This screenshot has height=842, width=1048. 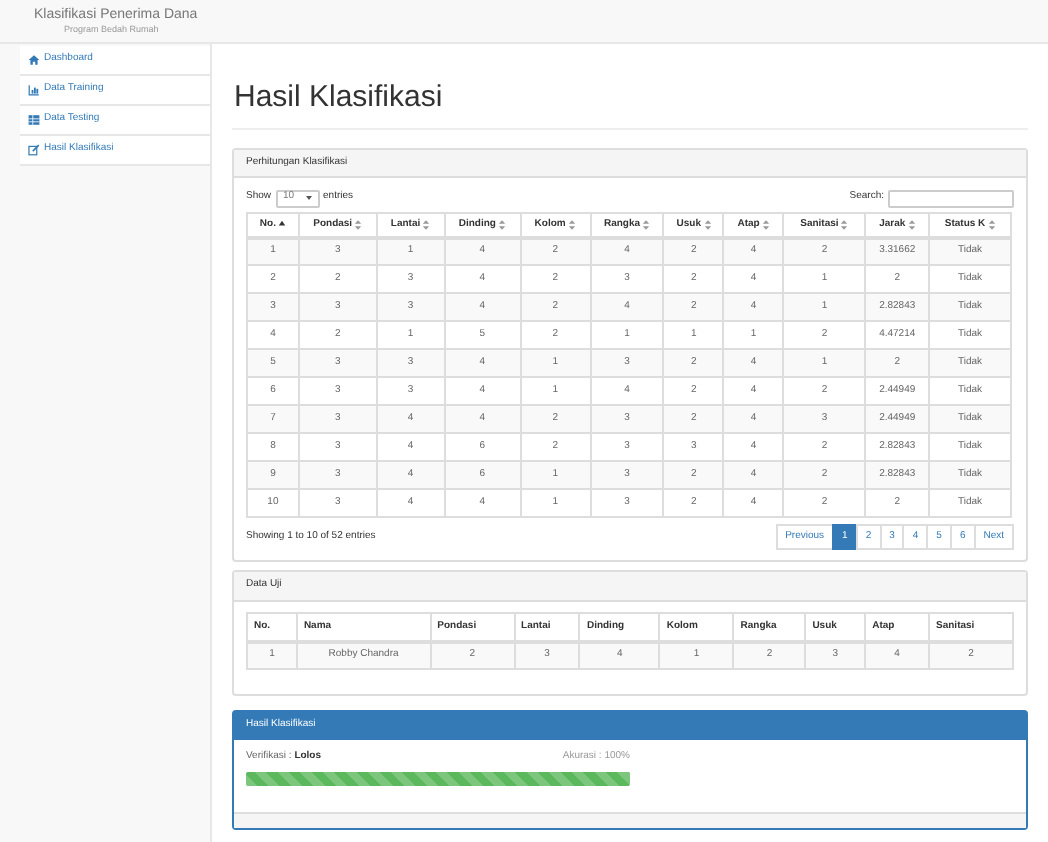 I want to click on table-icon, so click(x=34, y=120).